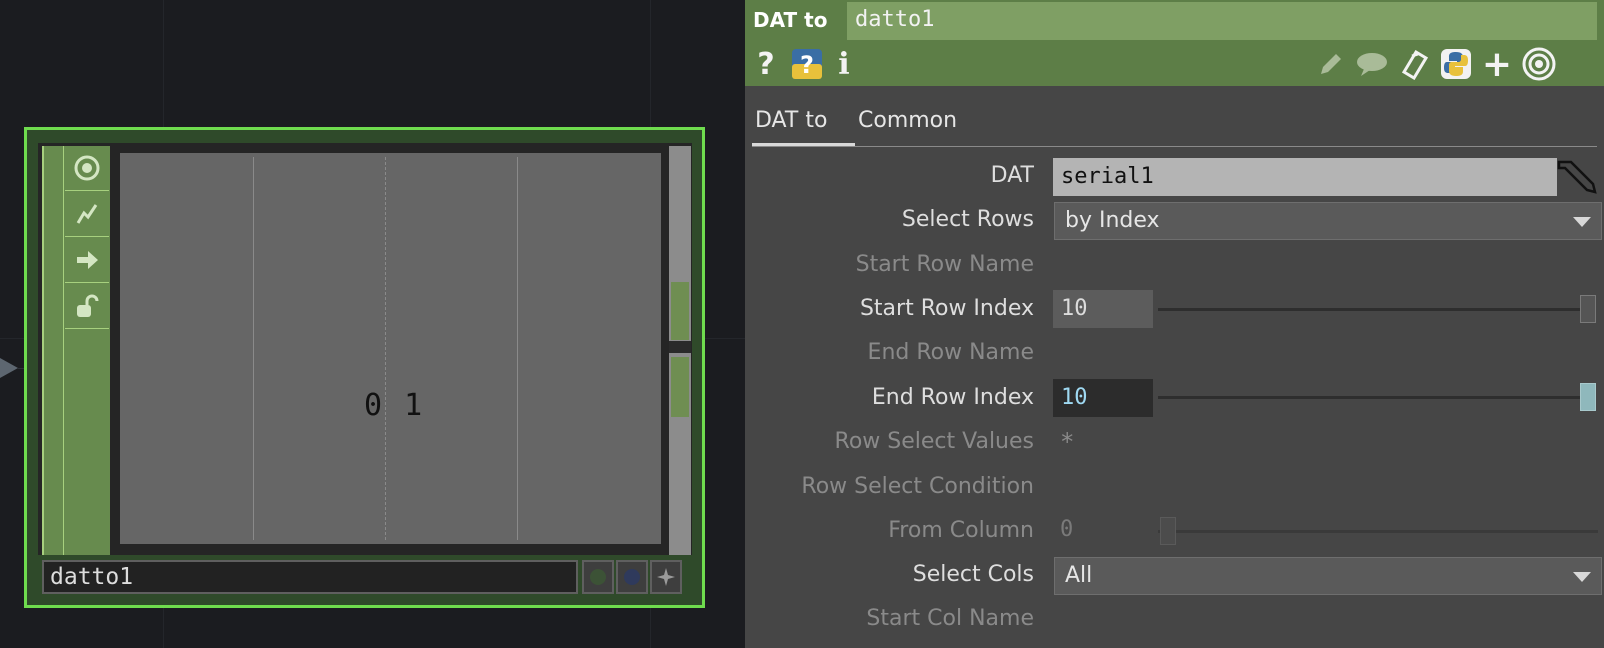  I want to click on help-icon: ?, so click(766, 64).